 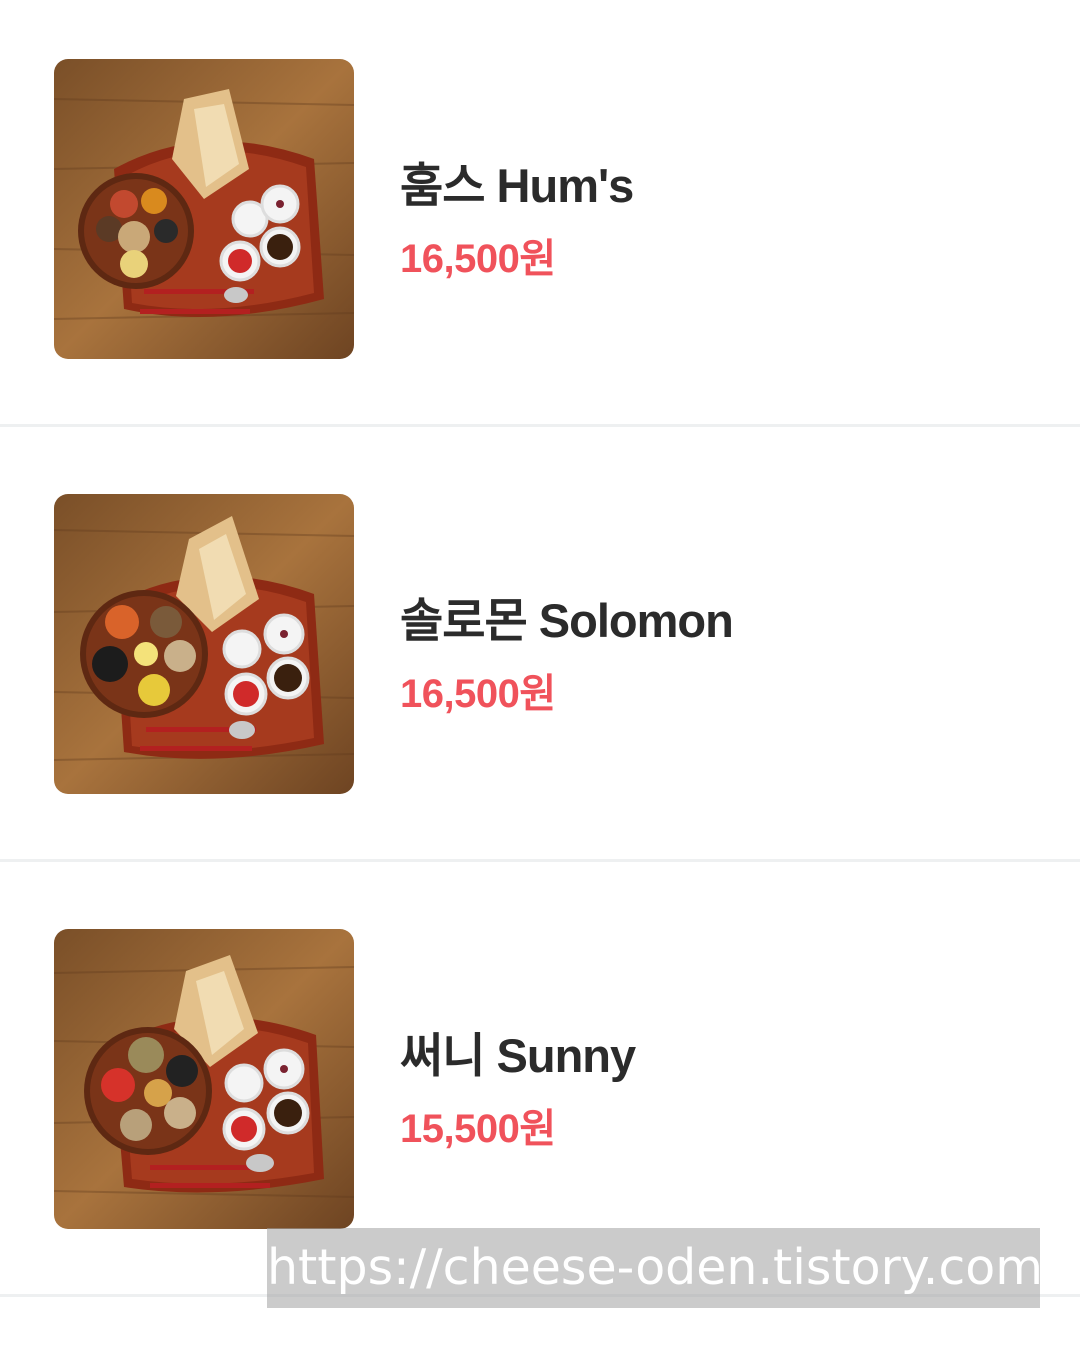 I want to click on watermark-url: https://cheese-oden.tistory.com, so click(x=653, y=1268).